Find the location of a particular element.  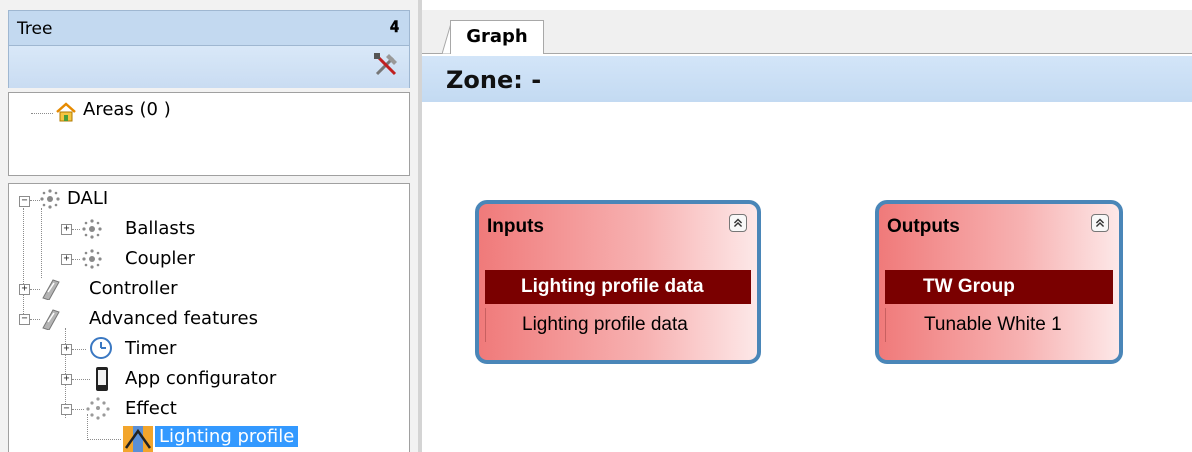

tree-item-advanced-features: Advanced features is located at coordinates (173, 318).